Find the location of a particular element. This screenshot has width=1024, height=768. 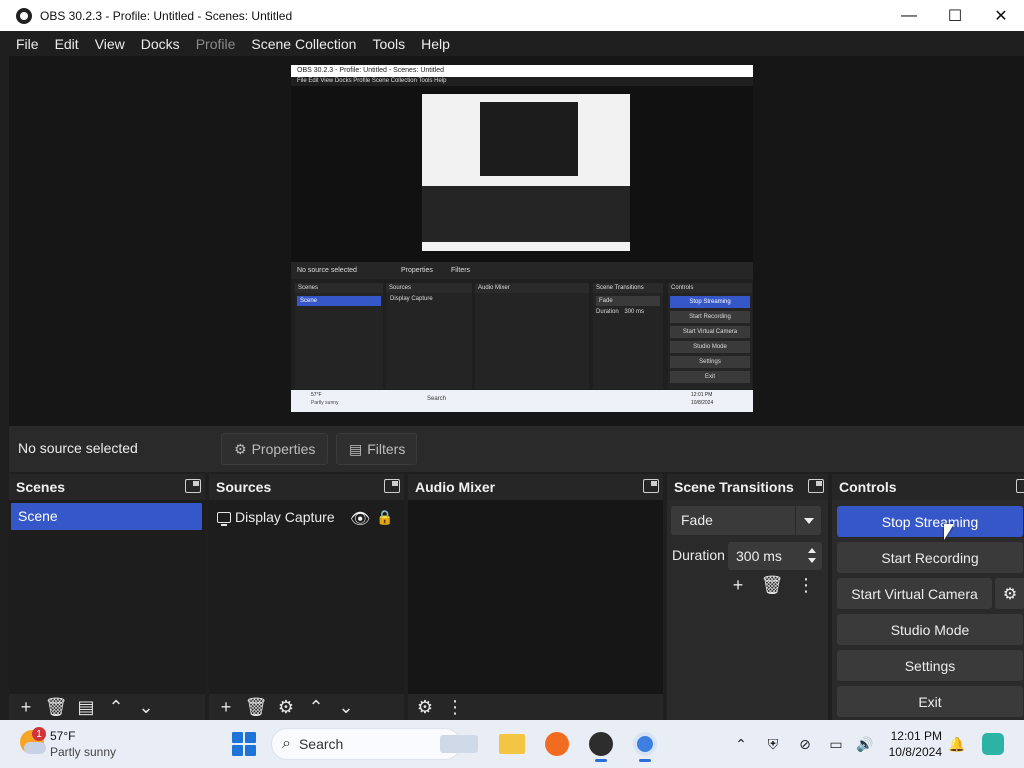

taskbar-search: ⌕ Search is located at coordinates (366, 744).